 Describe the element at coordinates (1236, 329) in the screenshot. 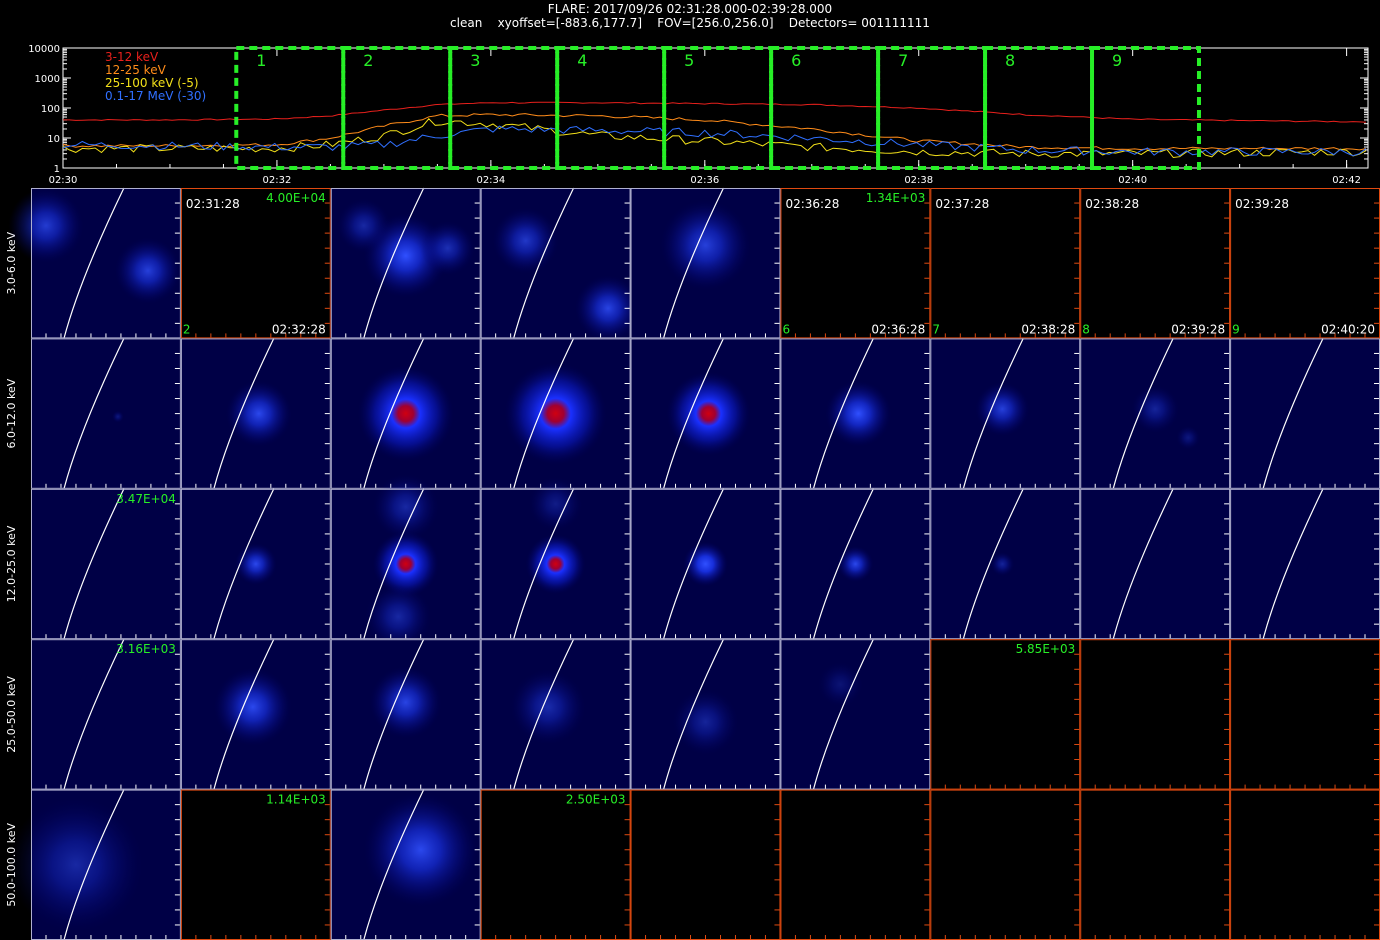

I see `panel-interval-number: 9` at that location.